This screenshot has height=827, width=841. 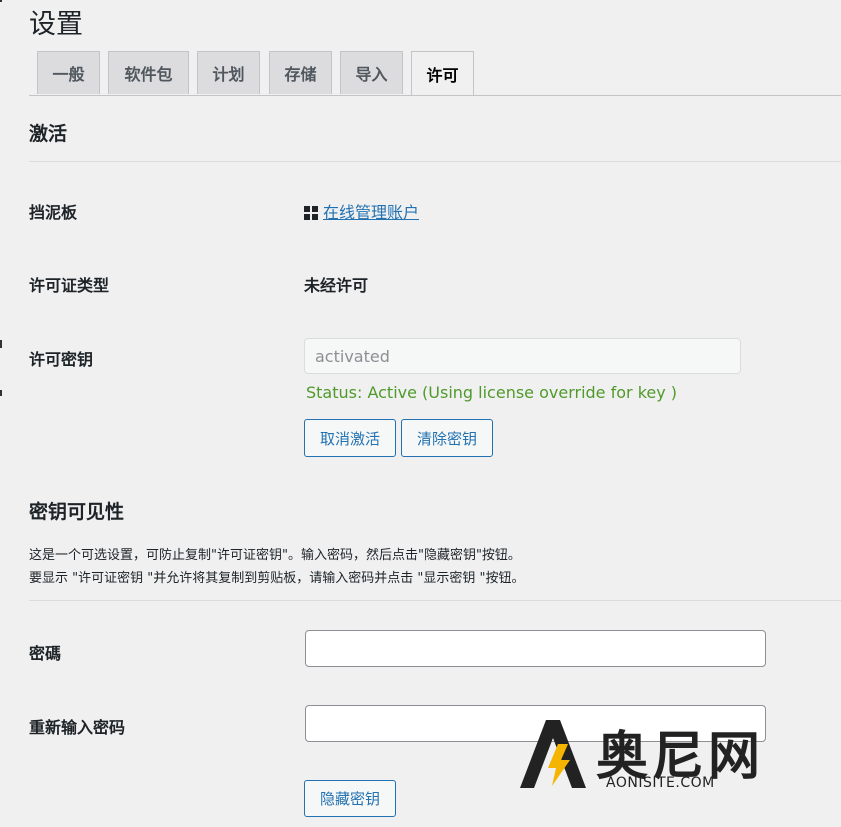 What do you see at coordinates (336, 285) in the screenshot?
I see `license-type-value: 未经许可` at bounding box center [336, 285].